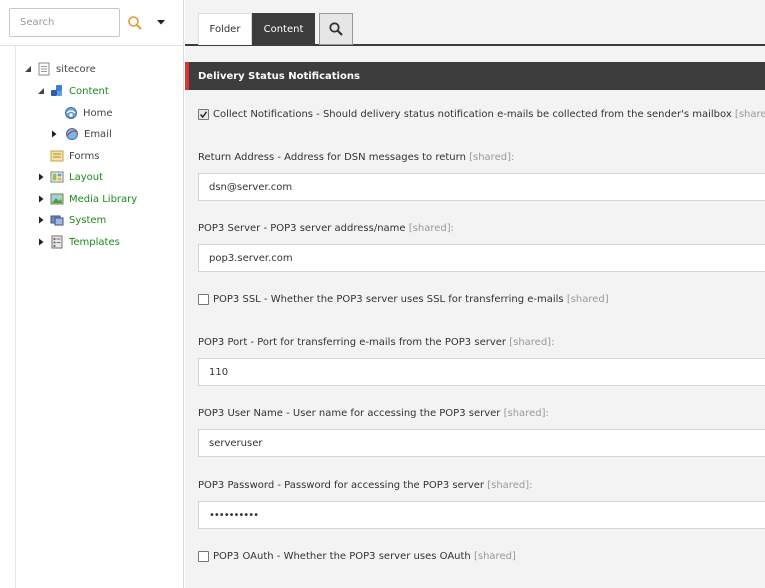 Image resolution: width=765 pixels, height=588 pixels. I want to click on search-input, so click(64, 22).